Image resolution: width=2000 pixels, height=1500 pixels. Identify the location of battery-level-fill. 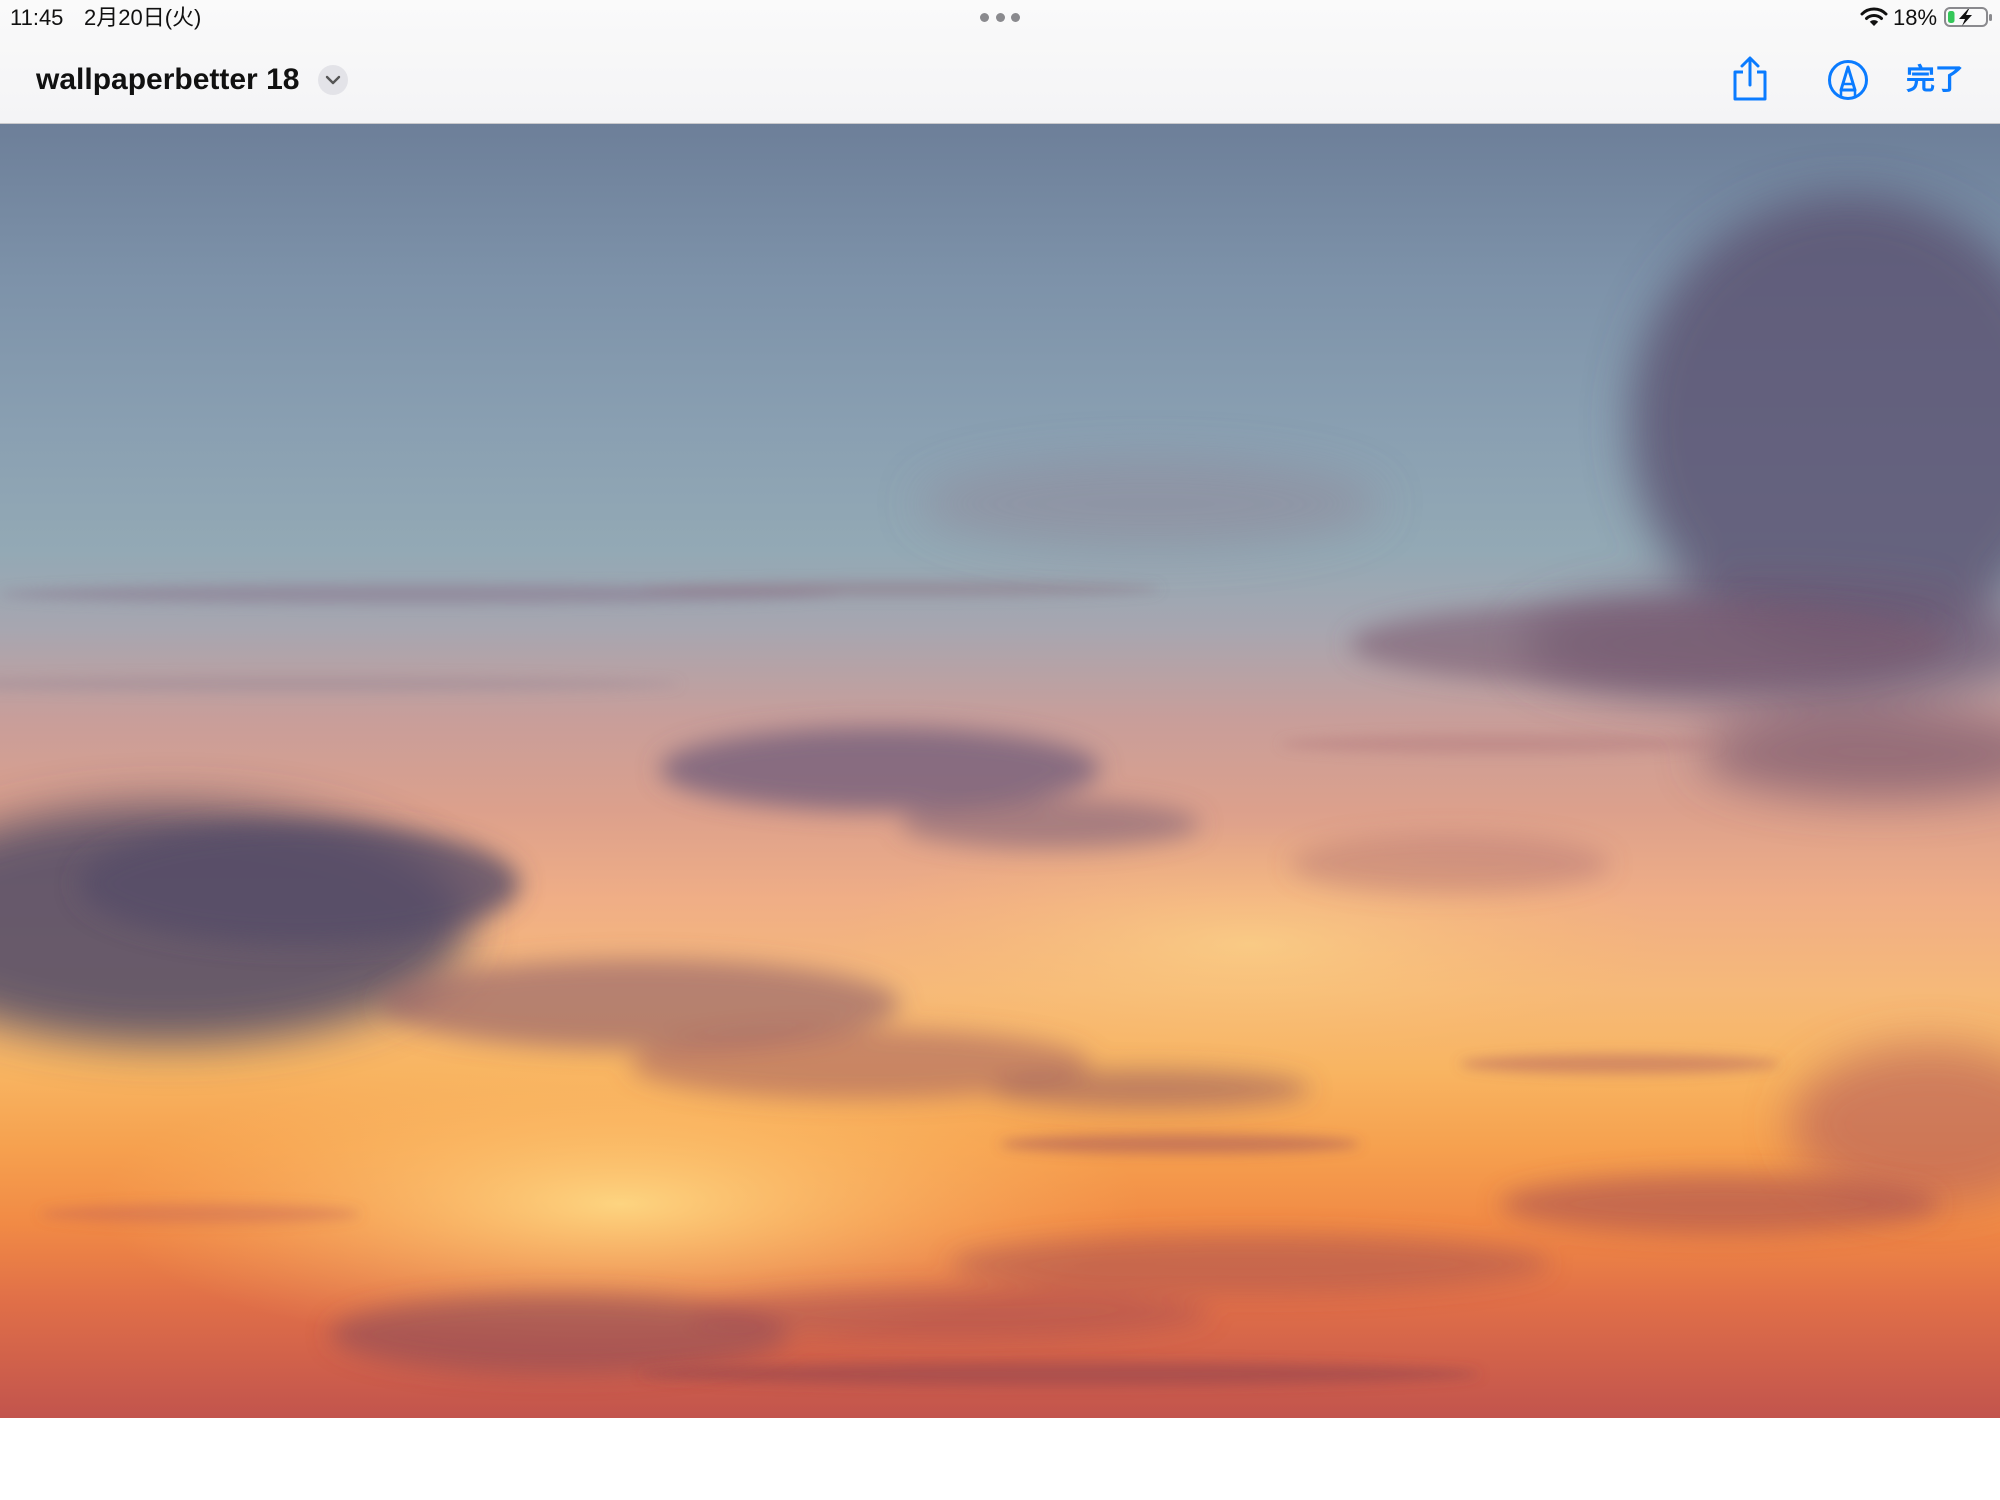
(1951, 17).